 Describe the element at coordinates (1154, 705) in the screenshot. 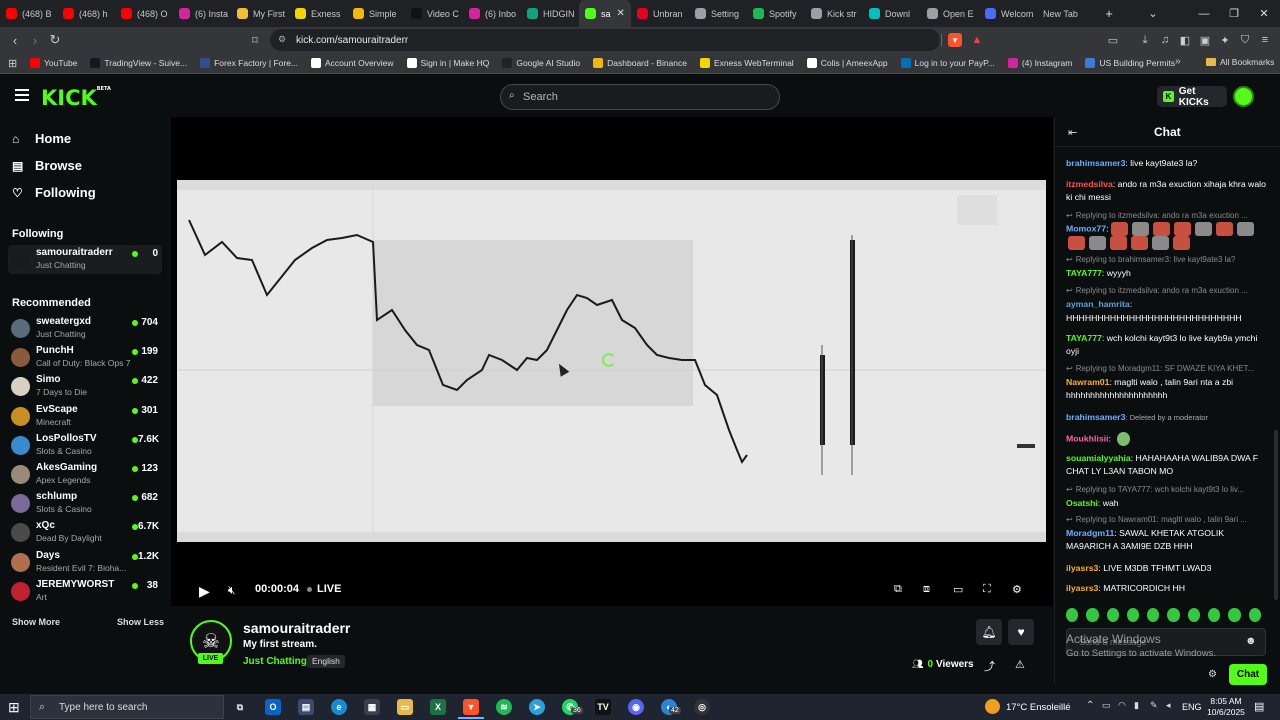

I see `tray-pen-icon: ✎` at that location.